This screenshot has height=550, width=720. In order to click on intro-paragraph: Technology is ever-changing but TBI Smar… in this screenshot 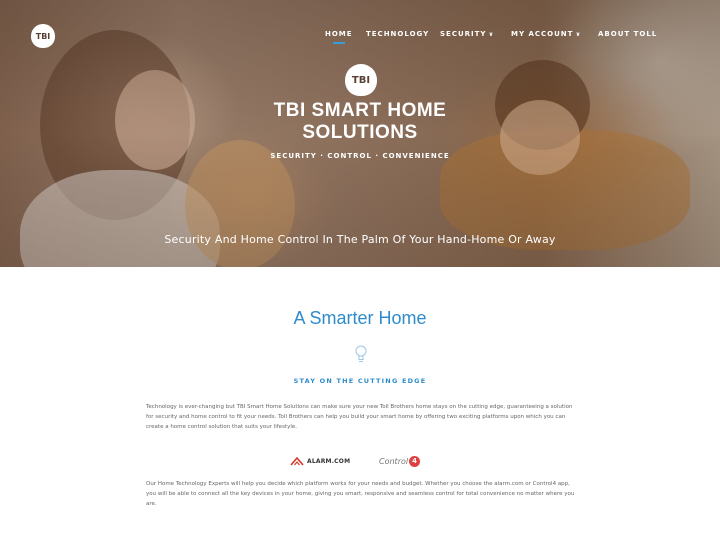, I will do `click(359, 417)`.